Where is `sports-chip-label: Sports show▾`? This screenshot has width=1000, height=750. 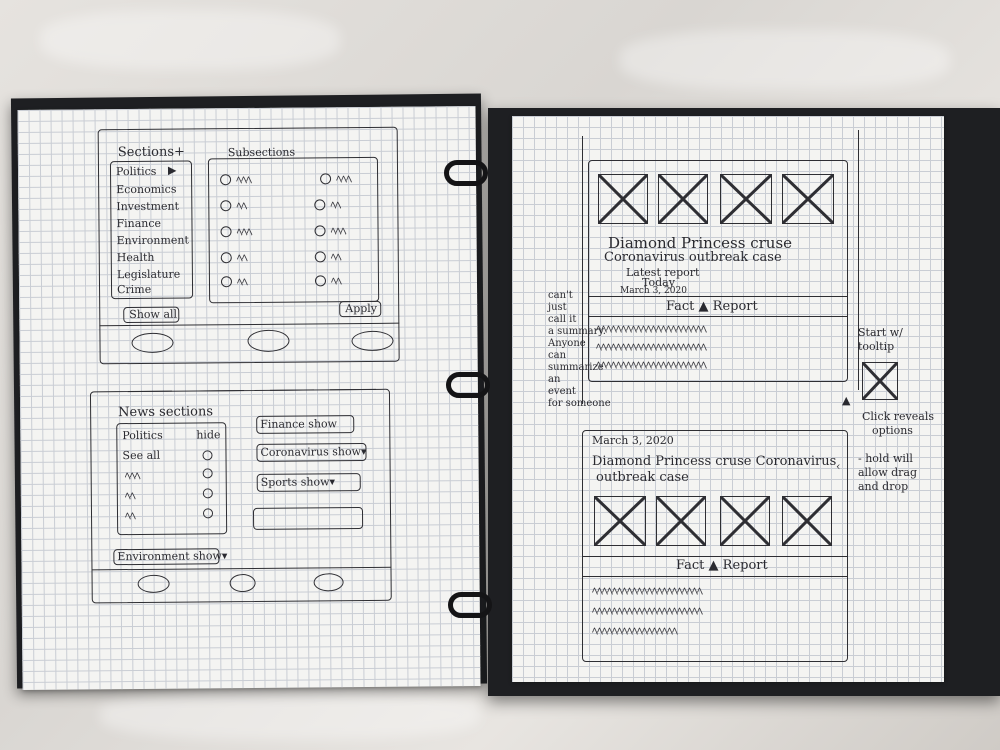 sports-chip-label: Sports show▾ is located at coordinates (298, 482).